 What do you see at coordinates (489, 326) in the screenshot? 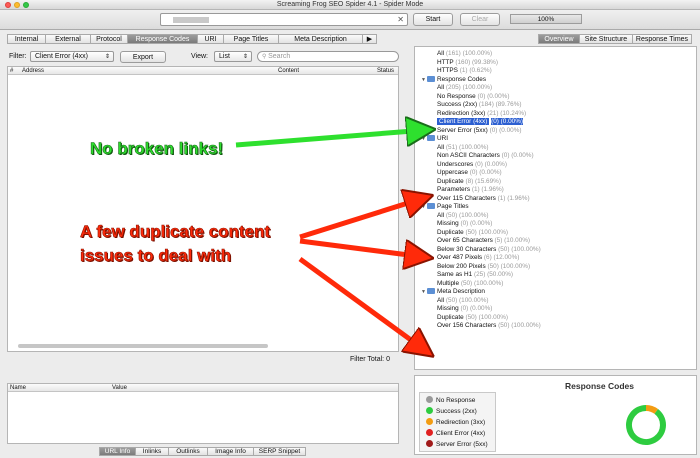
I see `tree-item: Over 156 Characters (50) (100.00%)` at bounding box center [489, 326].